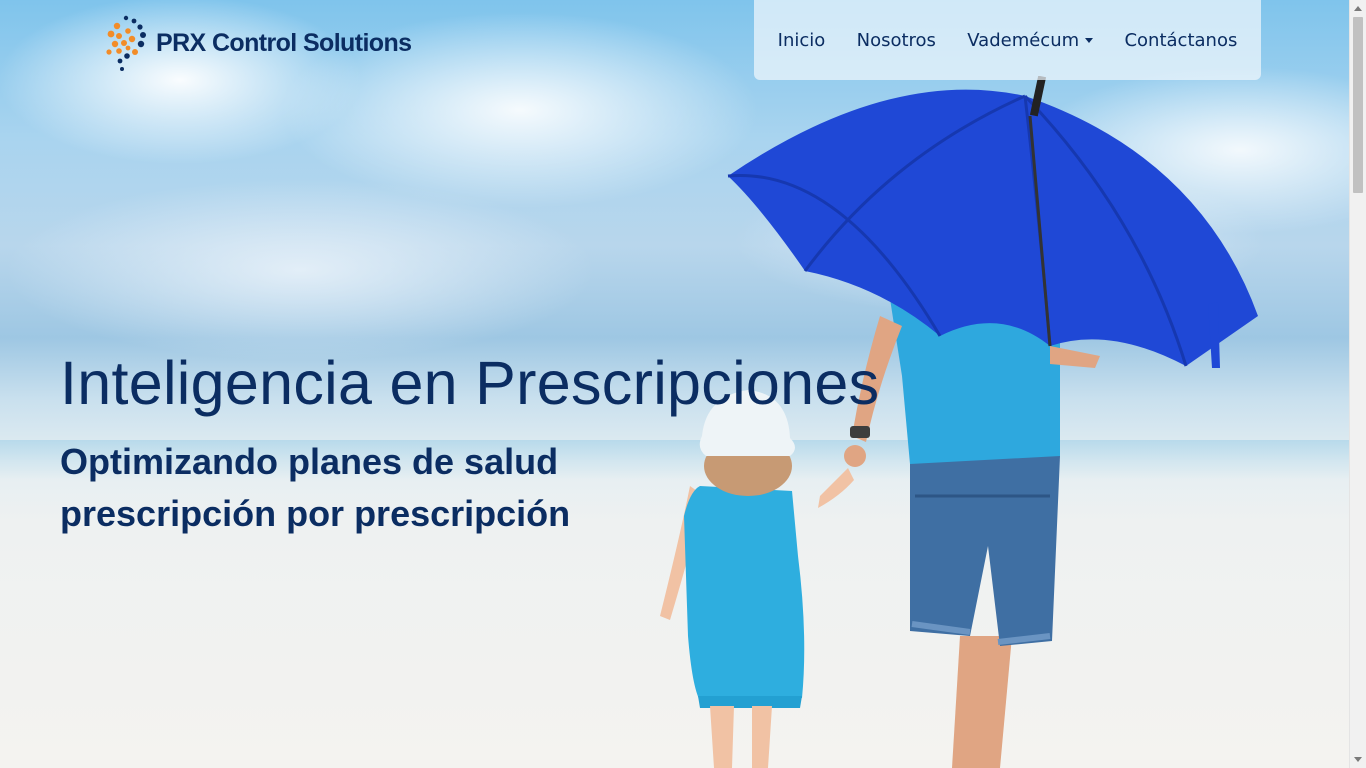 The height and width of the screenshot is (768, 1366). I want to click on hero-subtitle-line-2: prescripción por prescripción, so click(315, 513).